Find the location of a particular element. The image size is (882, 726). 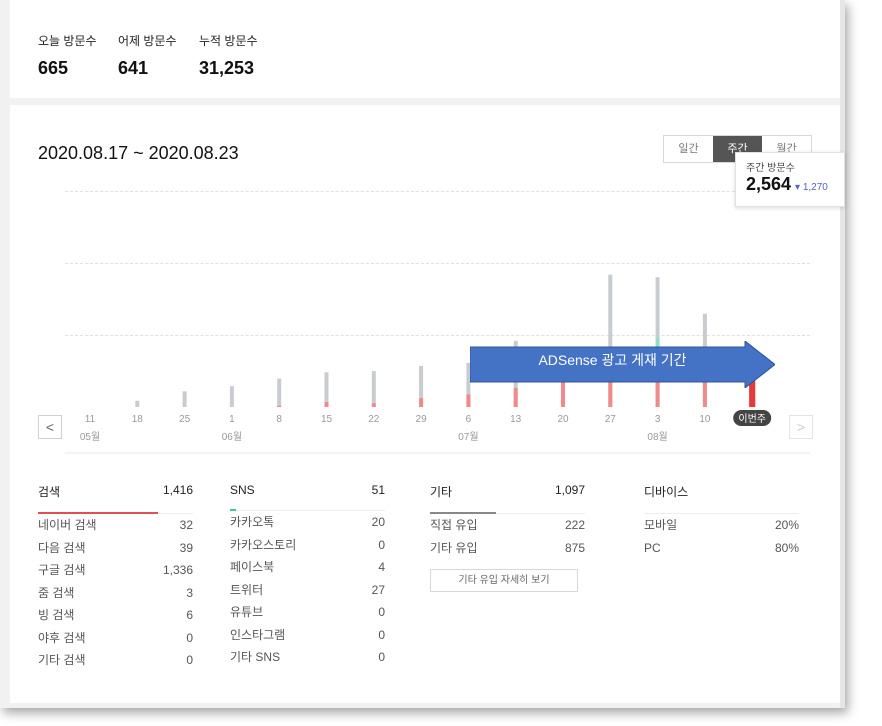

category-total: 51 is located at coordinates (378, 490).